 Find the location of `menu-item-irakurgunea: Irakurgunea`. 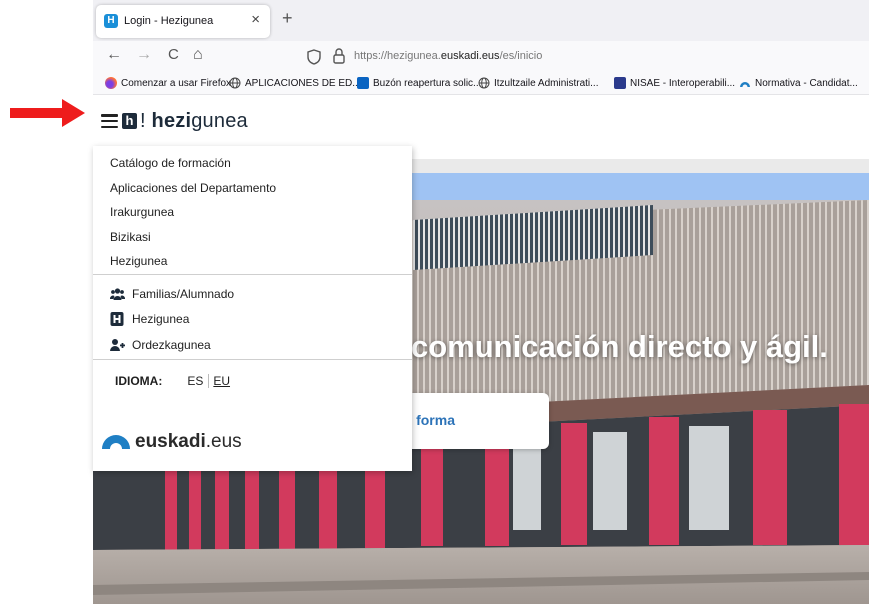

menu-item-irakurgunea: Irakurgunea is located at coordinates (142, 212).